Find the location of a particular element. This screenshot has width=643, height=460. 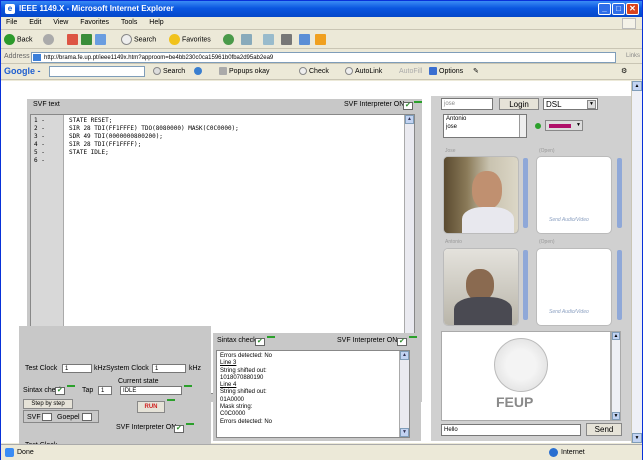

user-list-scrollbar is located at coordinates (522, 126).